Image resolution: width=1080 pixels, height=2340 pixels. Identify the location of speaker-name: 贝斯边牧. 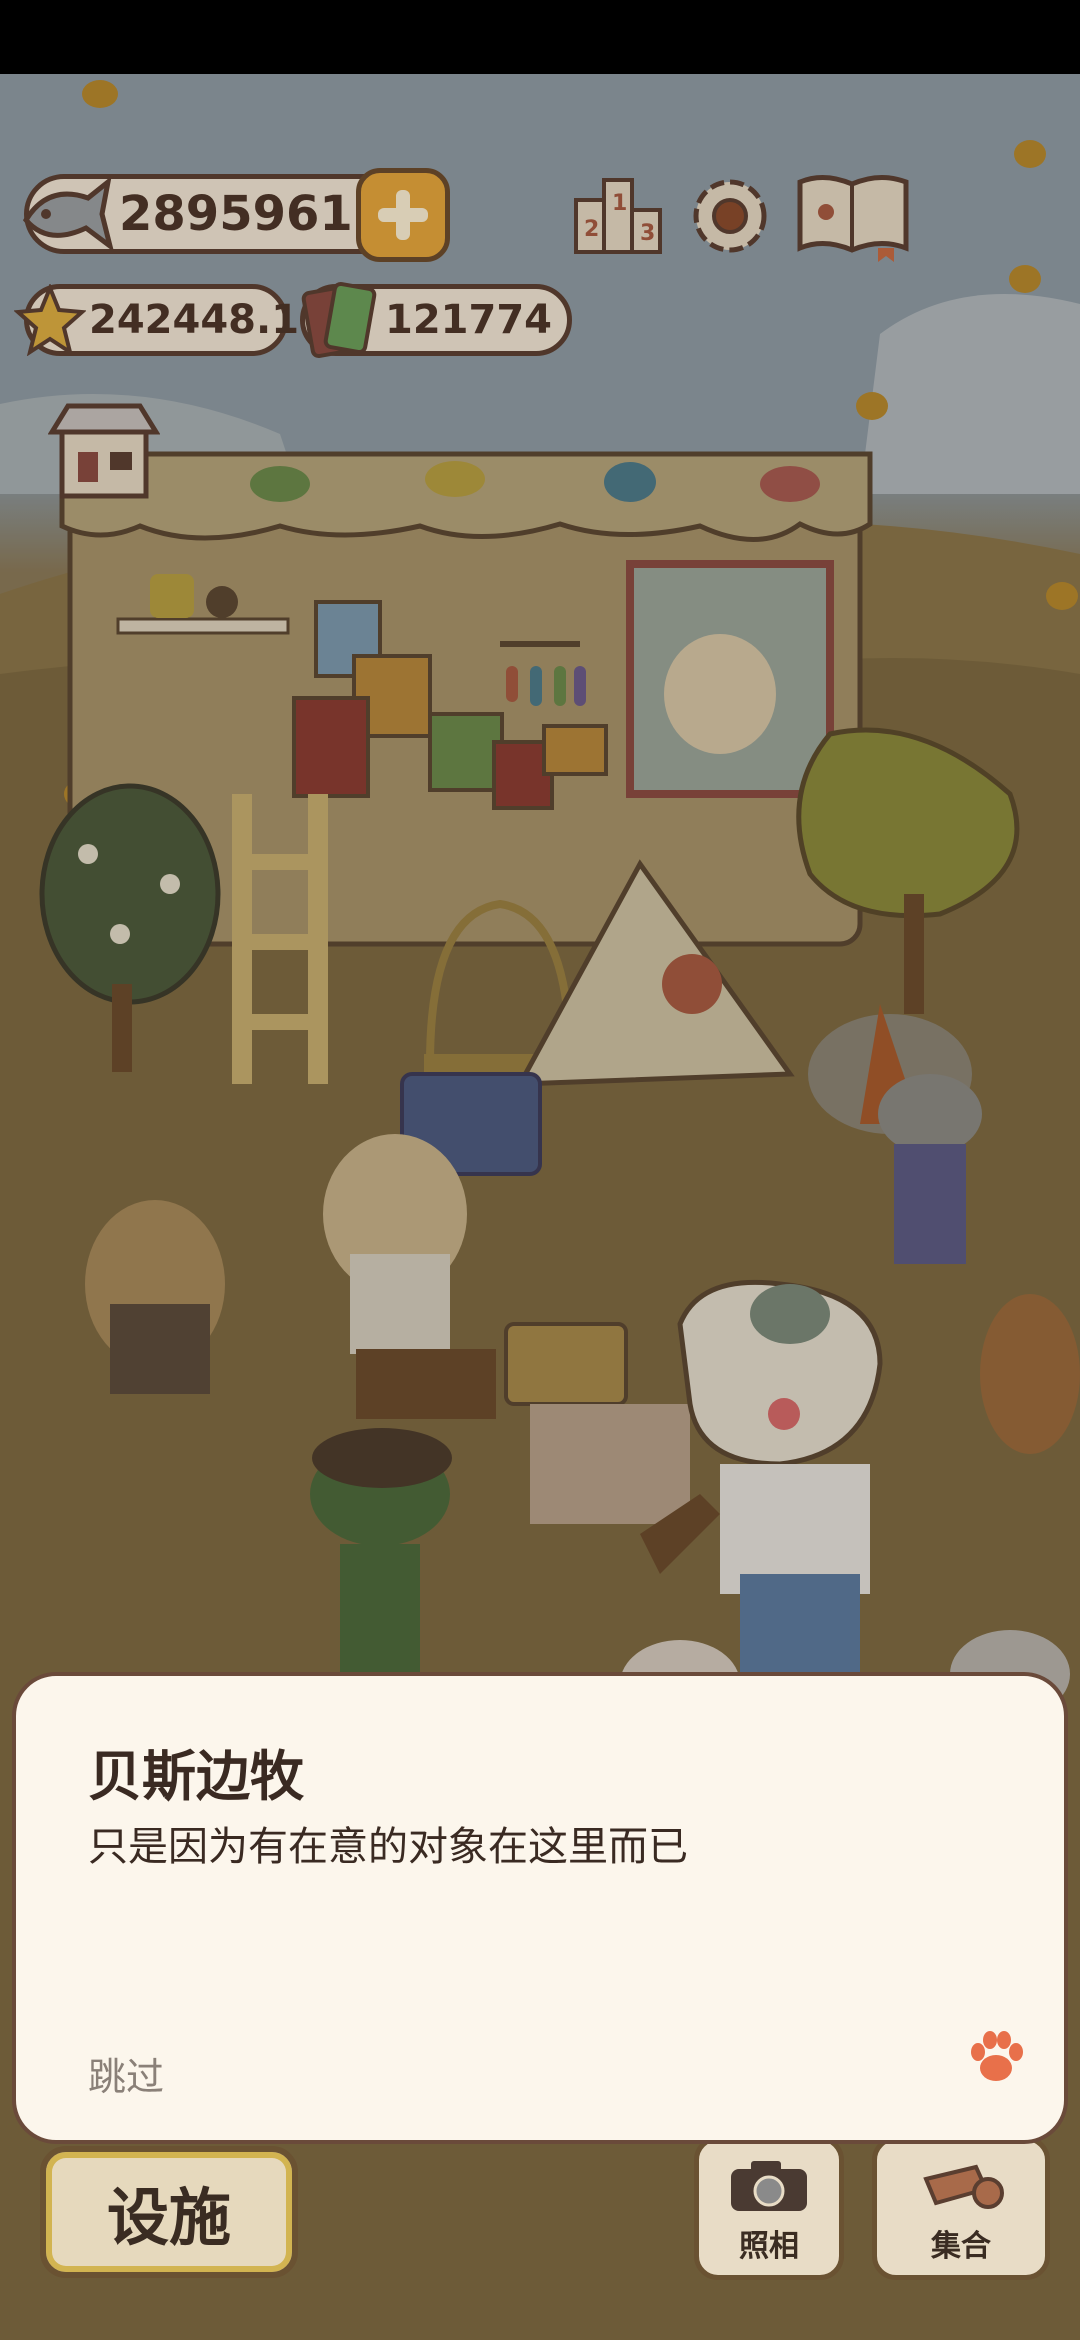
(196, 1776).